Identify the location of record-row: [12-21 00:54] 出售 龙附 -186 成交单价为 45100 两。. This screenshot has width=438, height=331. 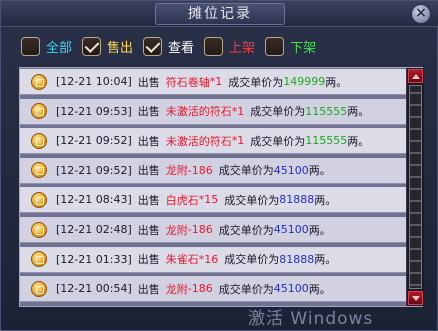
(213, 289).